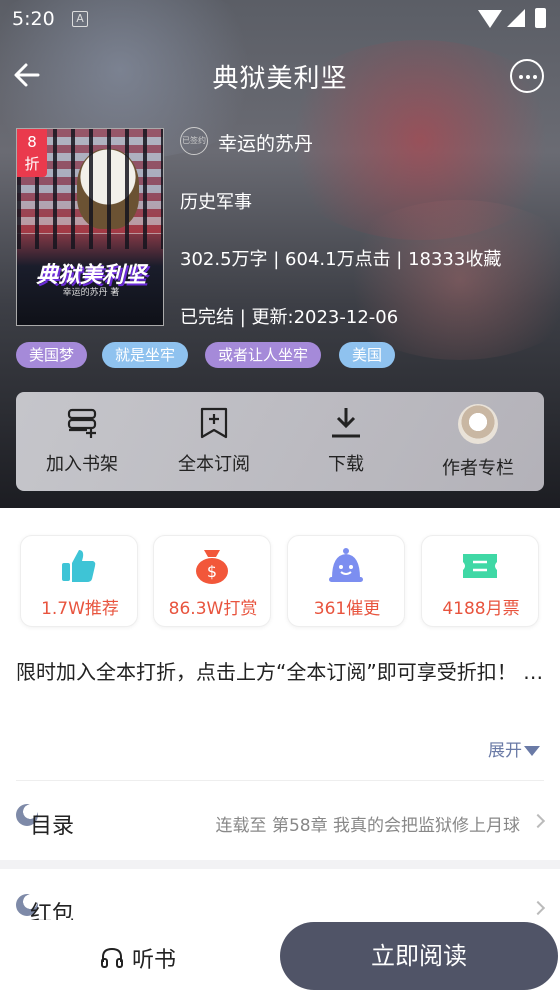 This screenshot has width=560, height=995. Describe the element at coordinates (346, 464) in the screenshot. I see `action-label: 下载` at that location.